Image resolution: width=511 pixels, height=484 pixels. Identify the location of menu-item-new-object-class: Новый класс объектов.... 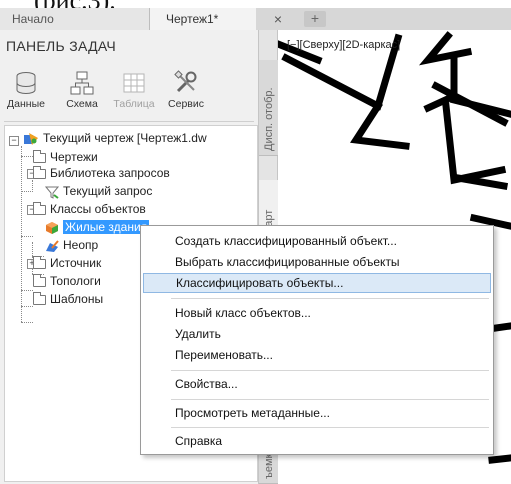
(317, 313).